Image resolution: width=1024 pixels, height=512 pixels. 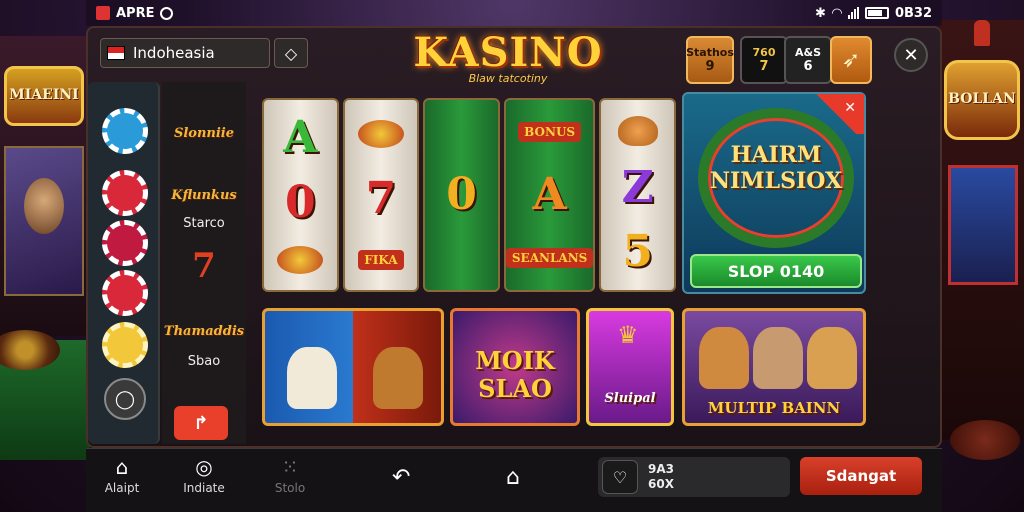 What do you see at coordinates (135, 13) in the screenshot?
I see `status-left-text: APRE` at bounding box center [135, 13].